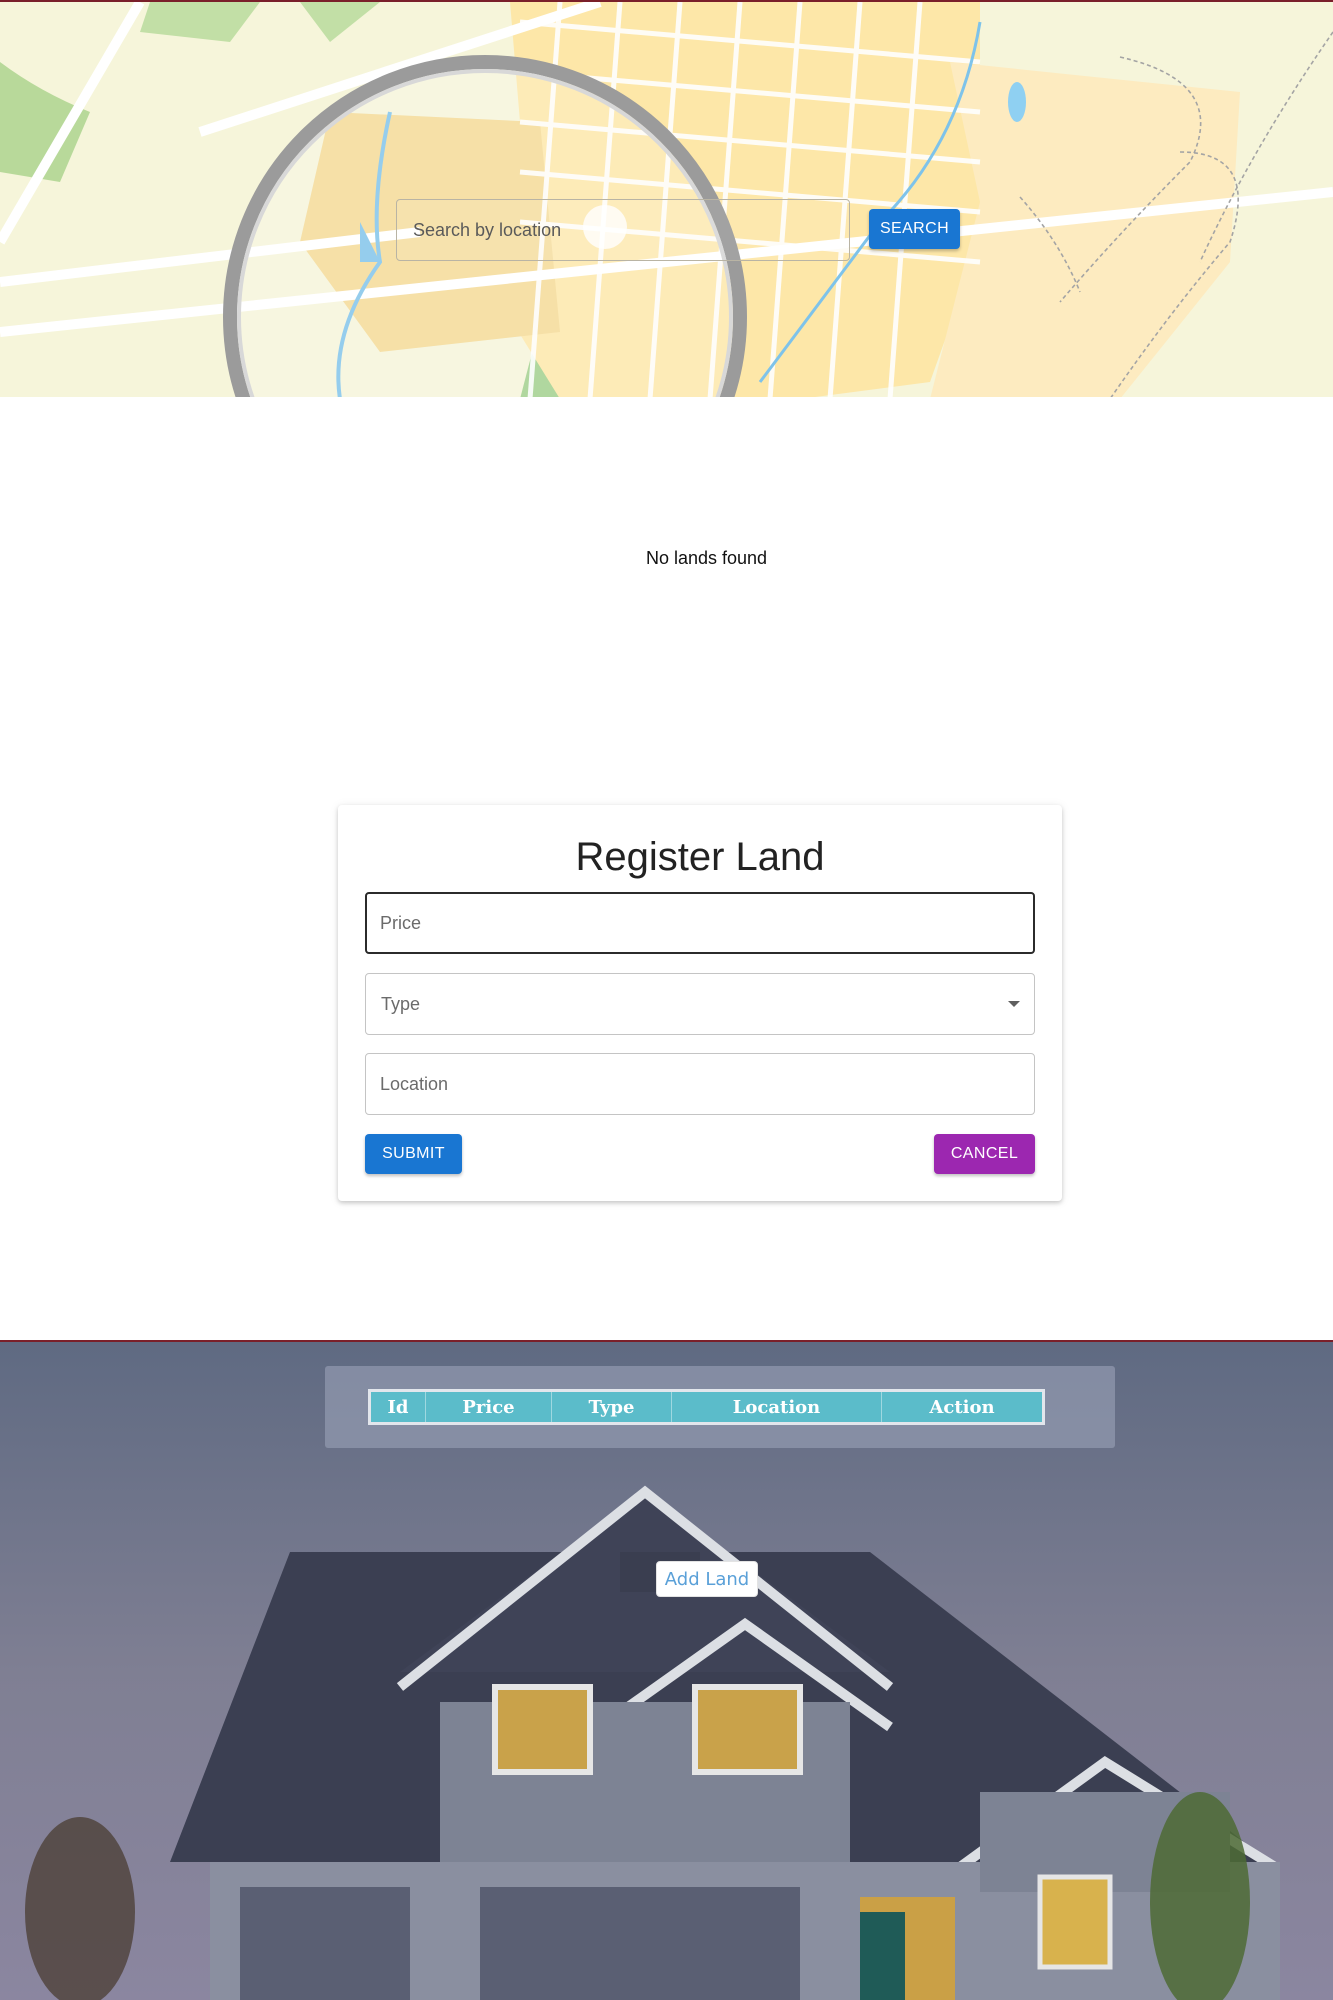 This screenshot has width=1333, height=2000. Describe the element at coordinates (962, 1407) in the screenshot. I see `column-header-action: Action` at that location.